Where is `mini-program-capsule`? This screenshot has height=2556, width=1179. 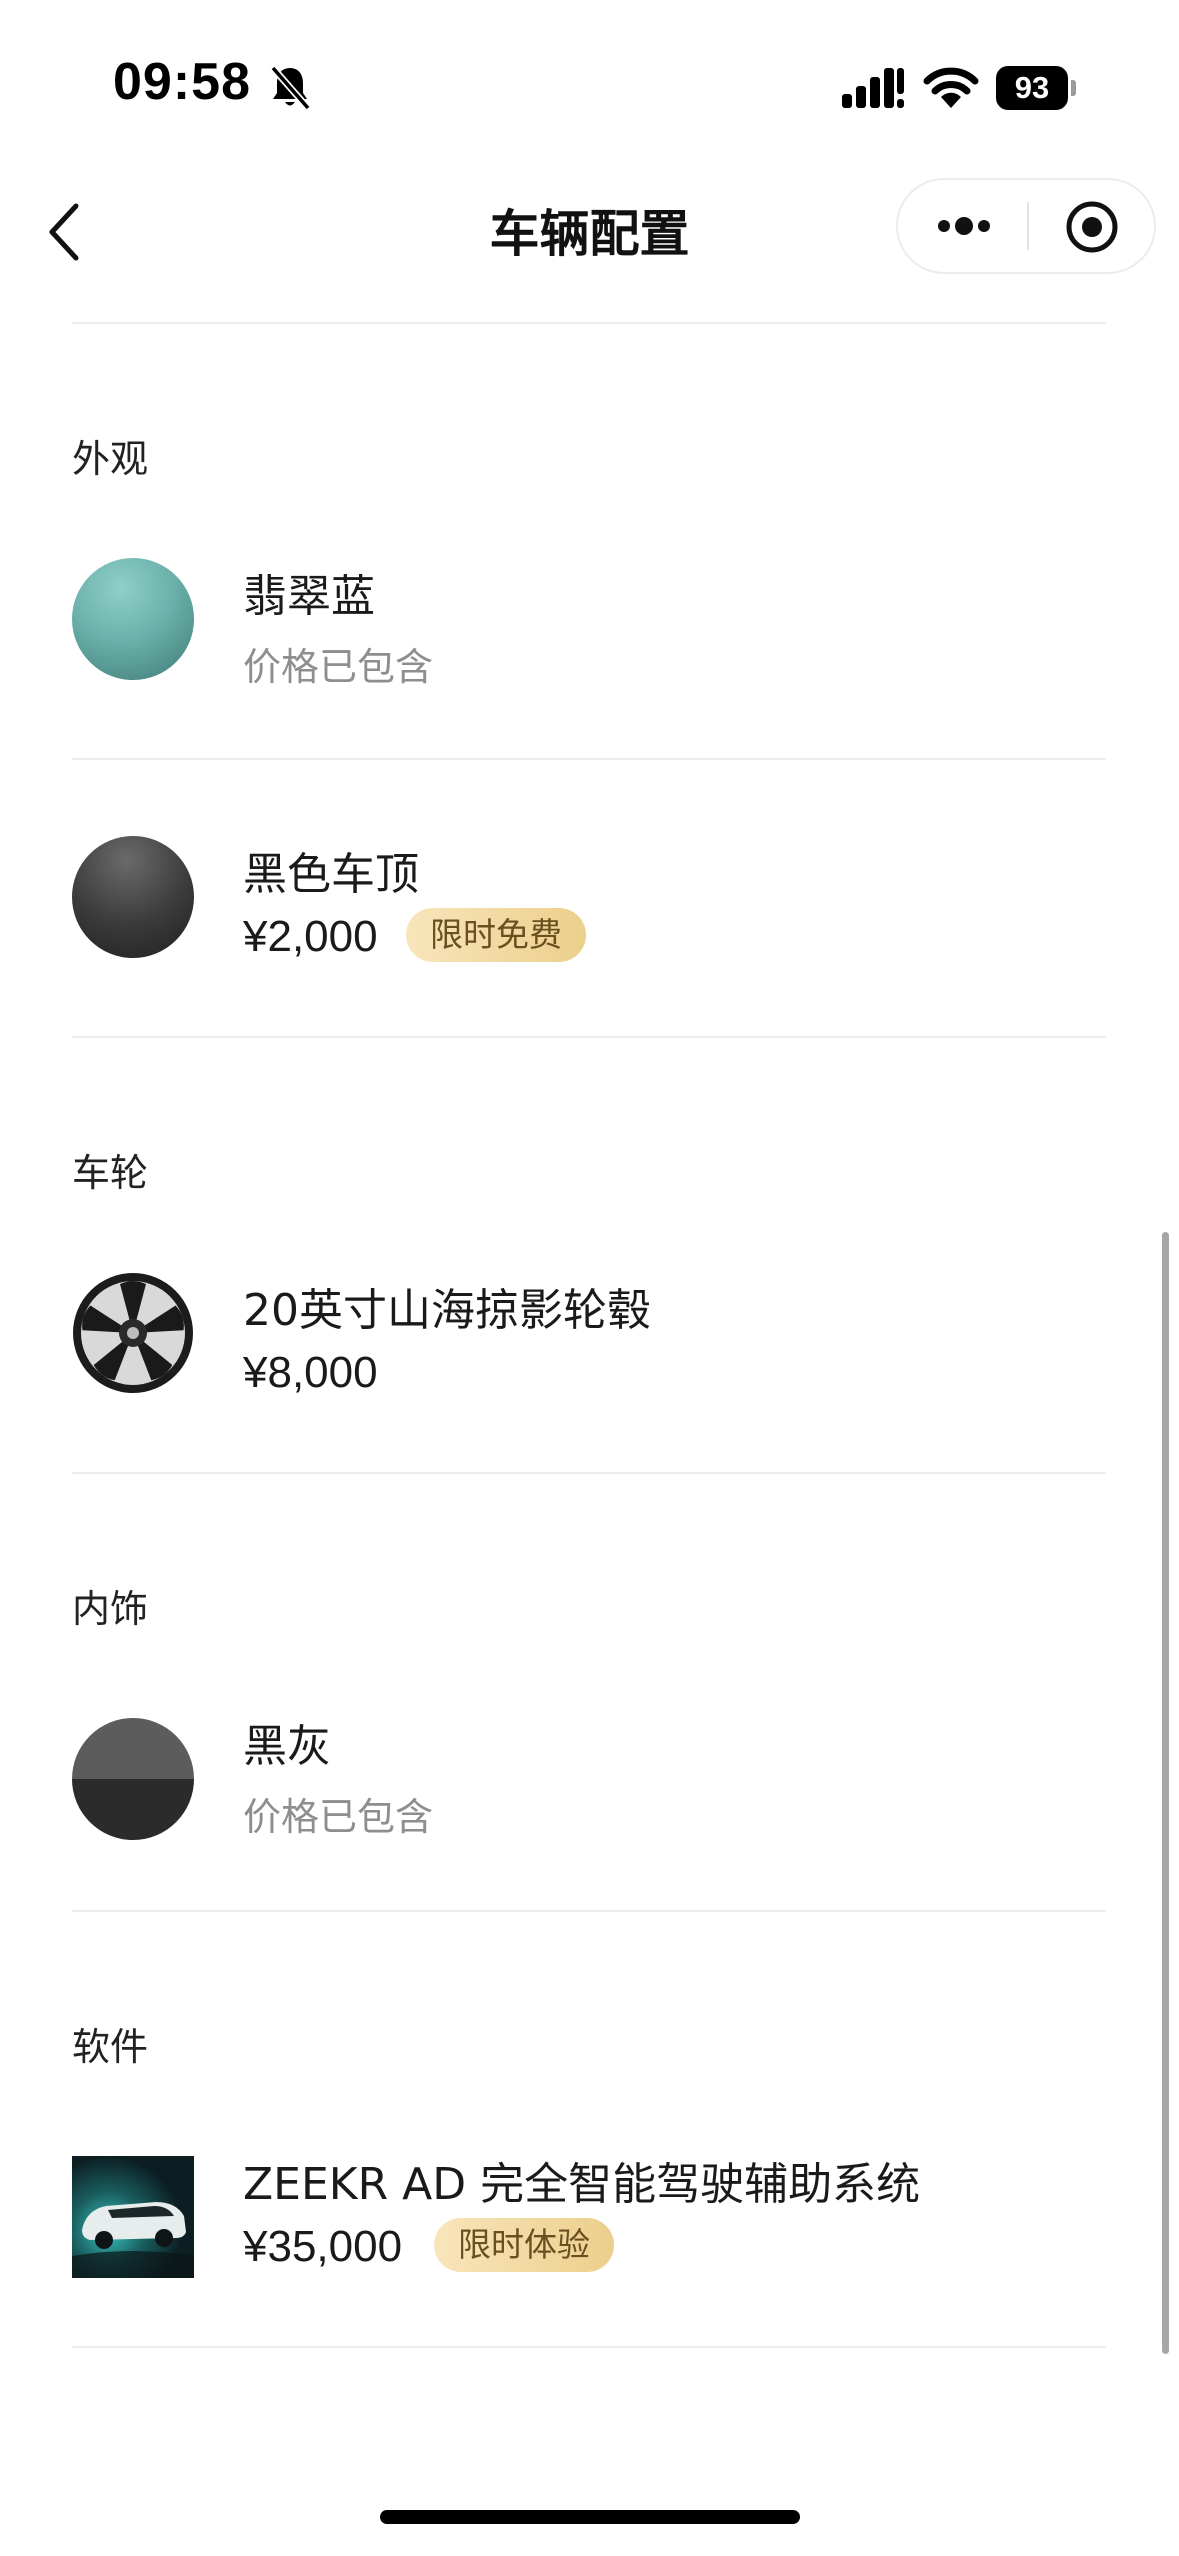 mini-program-capsule is located at coordinates (1026, 226).